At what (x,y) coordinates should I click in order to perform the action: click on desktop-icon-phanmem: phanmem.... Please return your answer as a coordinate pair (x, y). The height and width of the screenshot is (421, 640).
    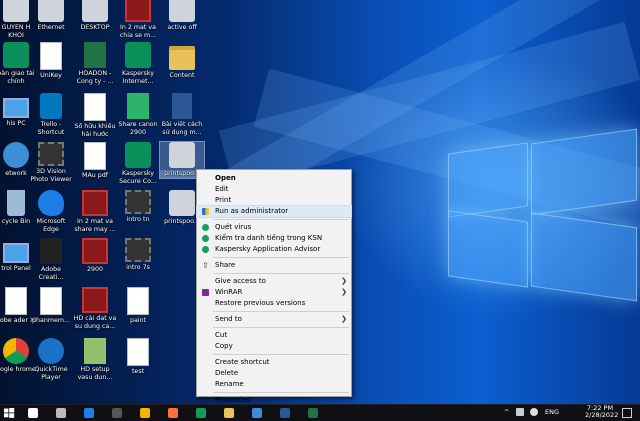
    Looking at the image, I should click on (51, 306).